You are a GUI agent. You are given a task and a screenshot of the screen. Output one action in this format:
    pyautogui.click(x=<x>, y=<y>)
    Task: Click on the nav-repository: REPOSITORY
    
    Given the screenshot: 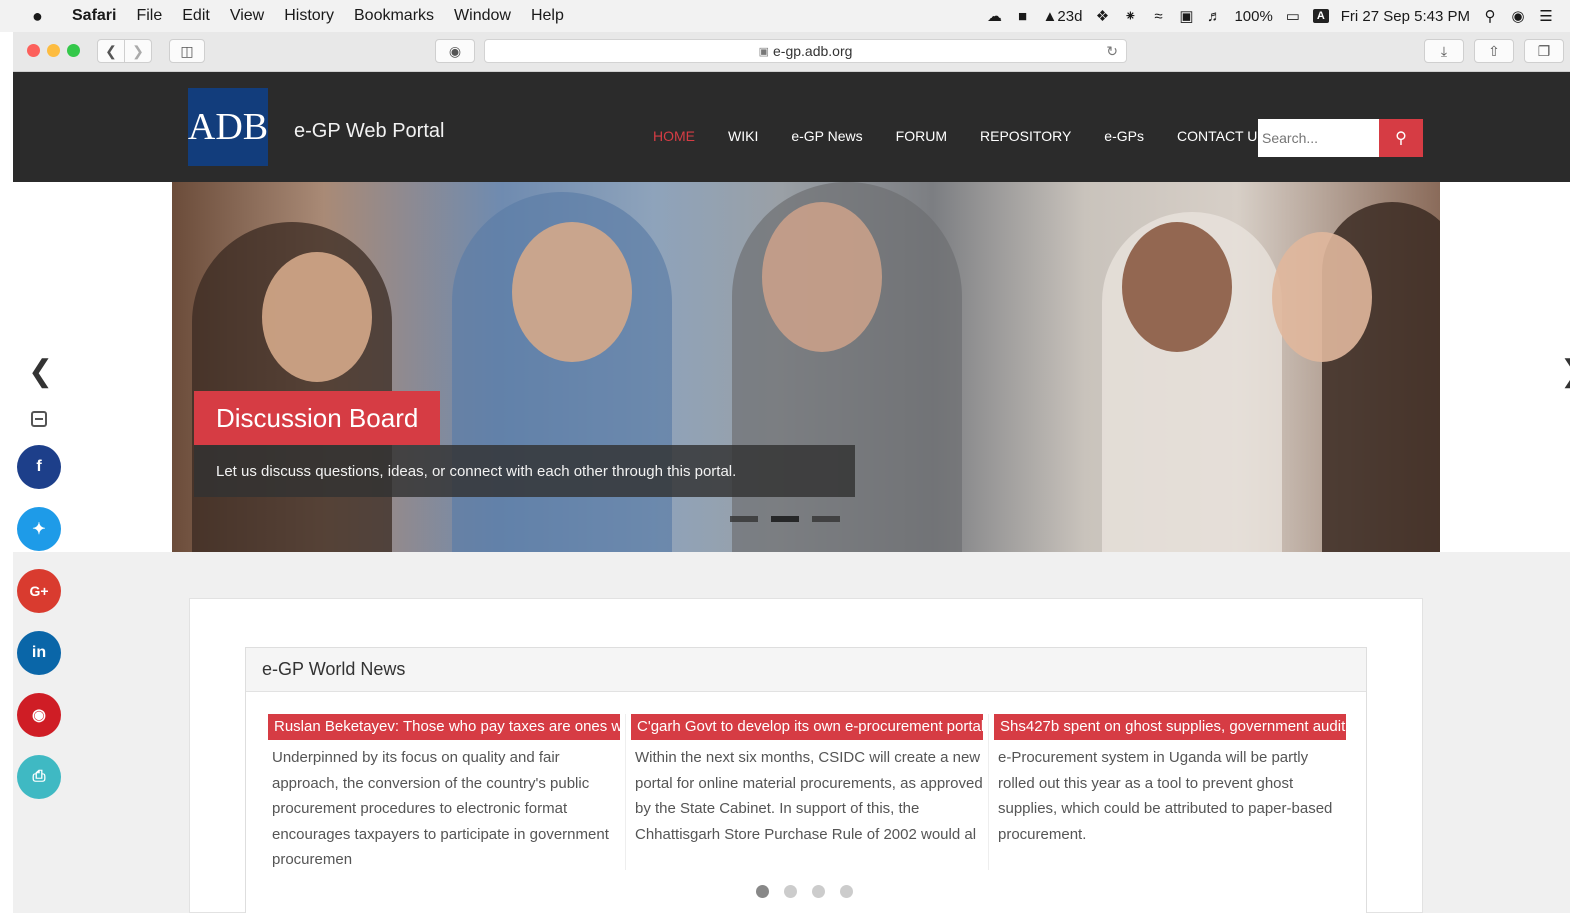 What is the action you would take?
    pyautogui.click(x=1025, y=136)
    